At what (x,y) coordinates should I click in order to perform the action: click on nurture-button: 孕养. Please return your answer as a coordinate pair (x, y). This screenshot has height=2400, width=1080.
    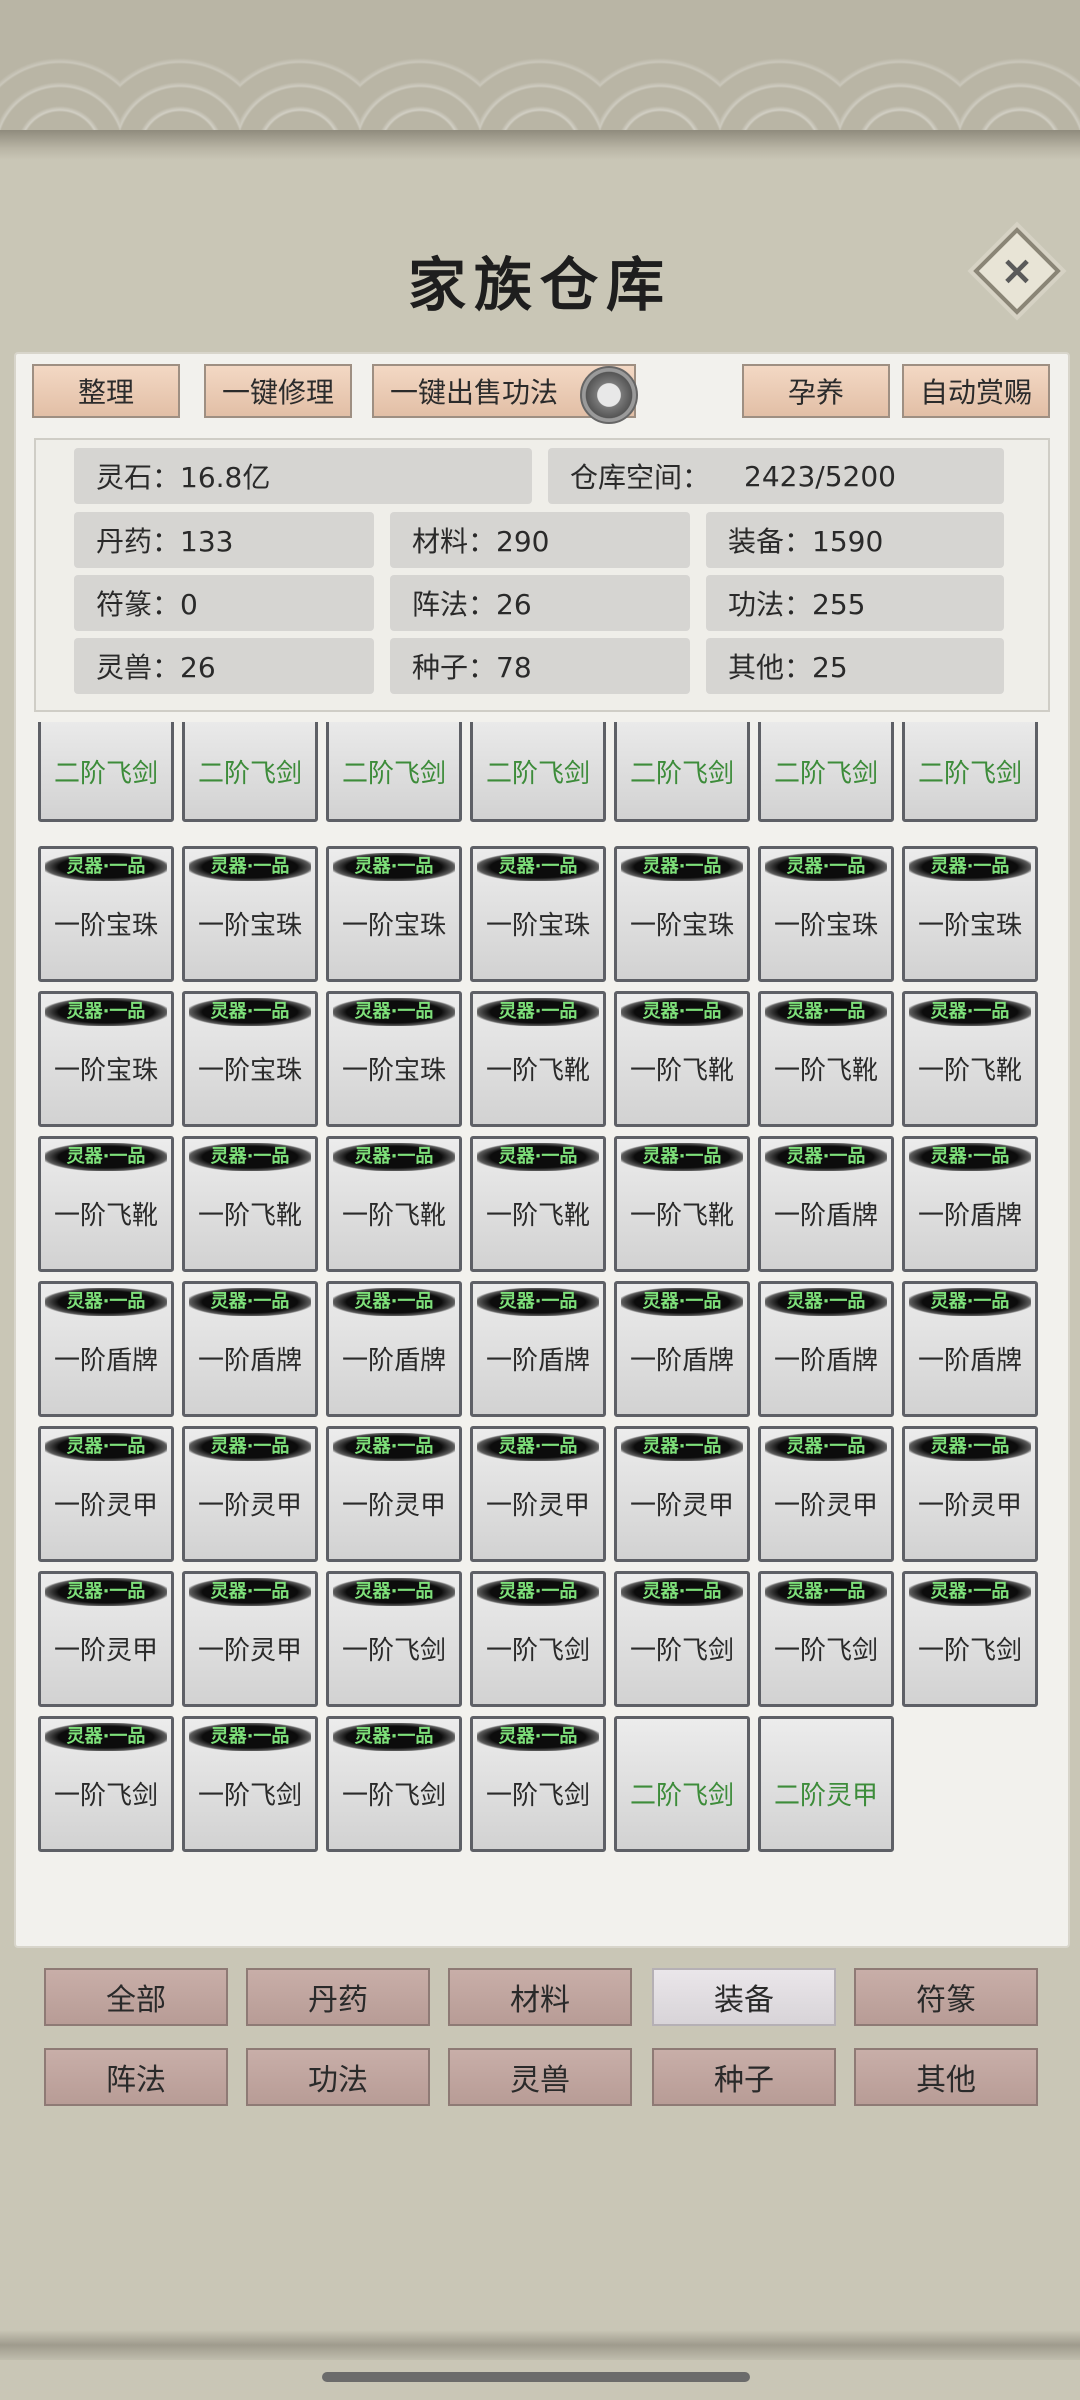
    Looking at the image, I should click on (816, 391).